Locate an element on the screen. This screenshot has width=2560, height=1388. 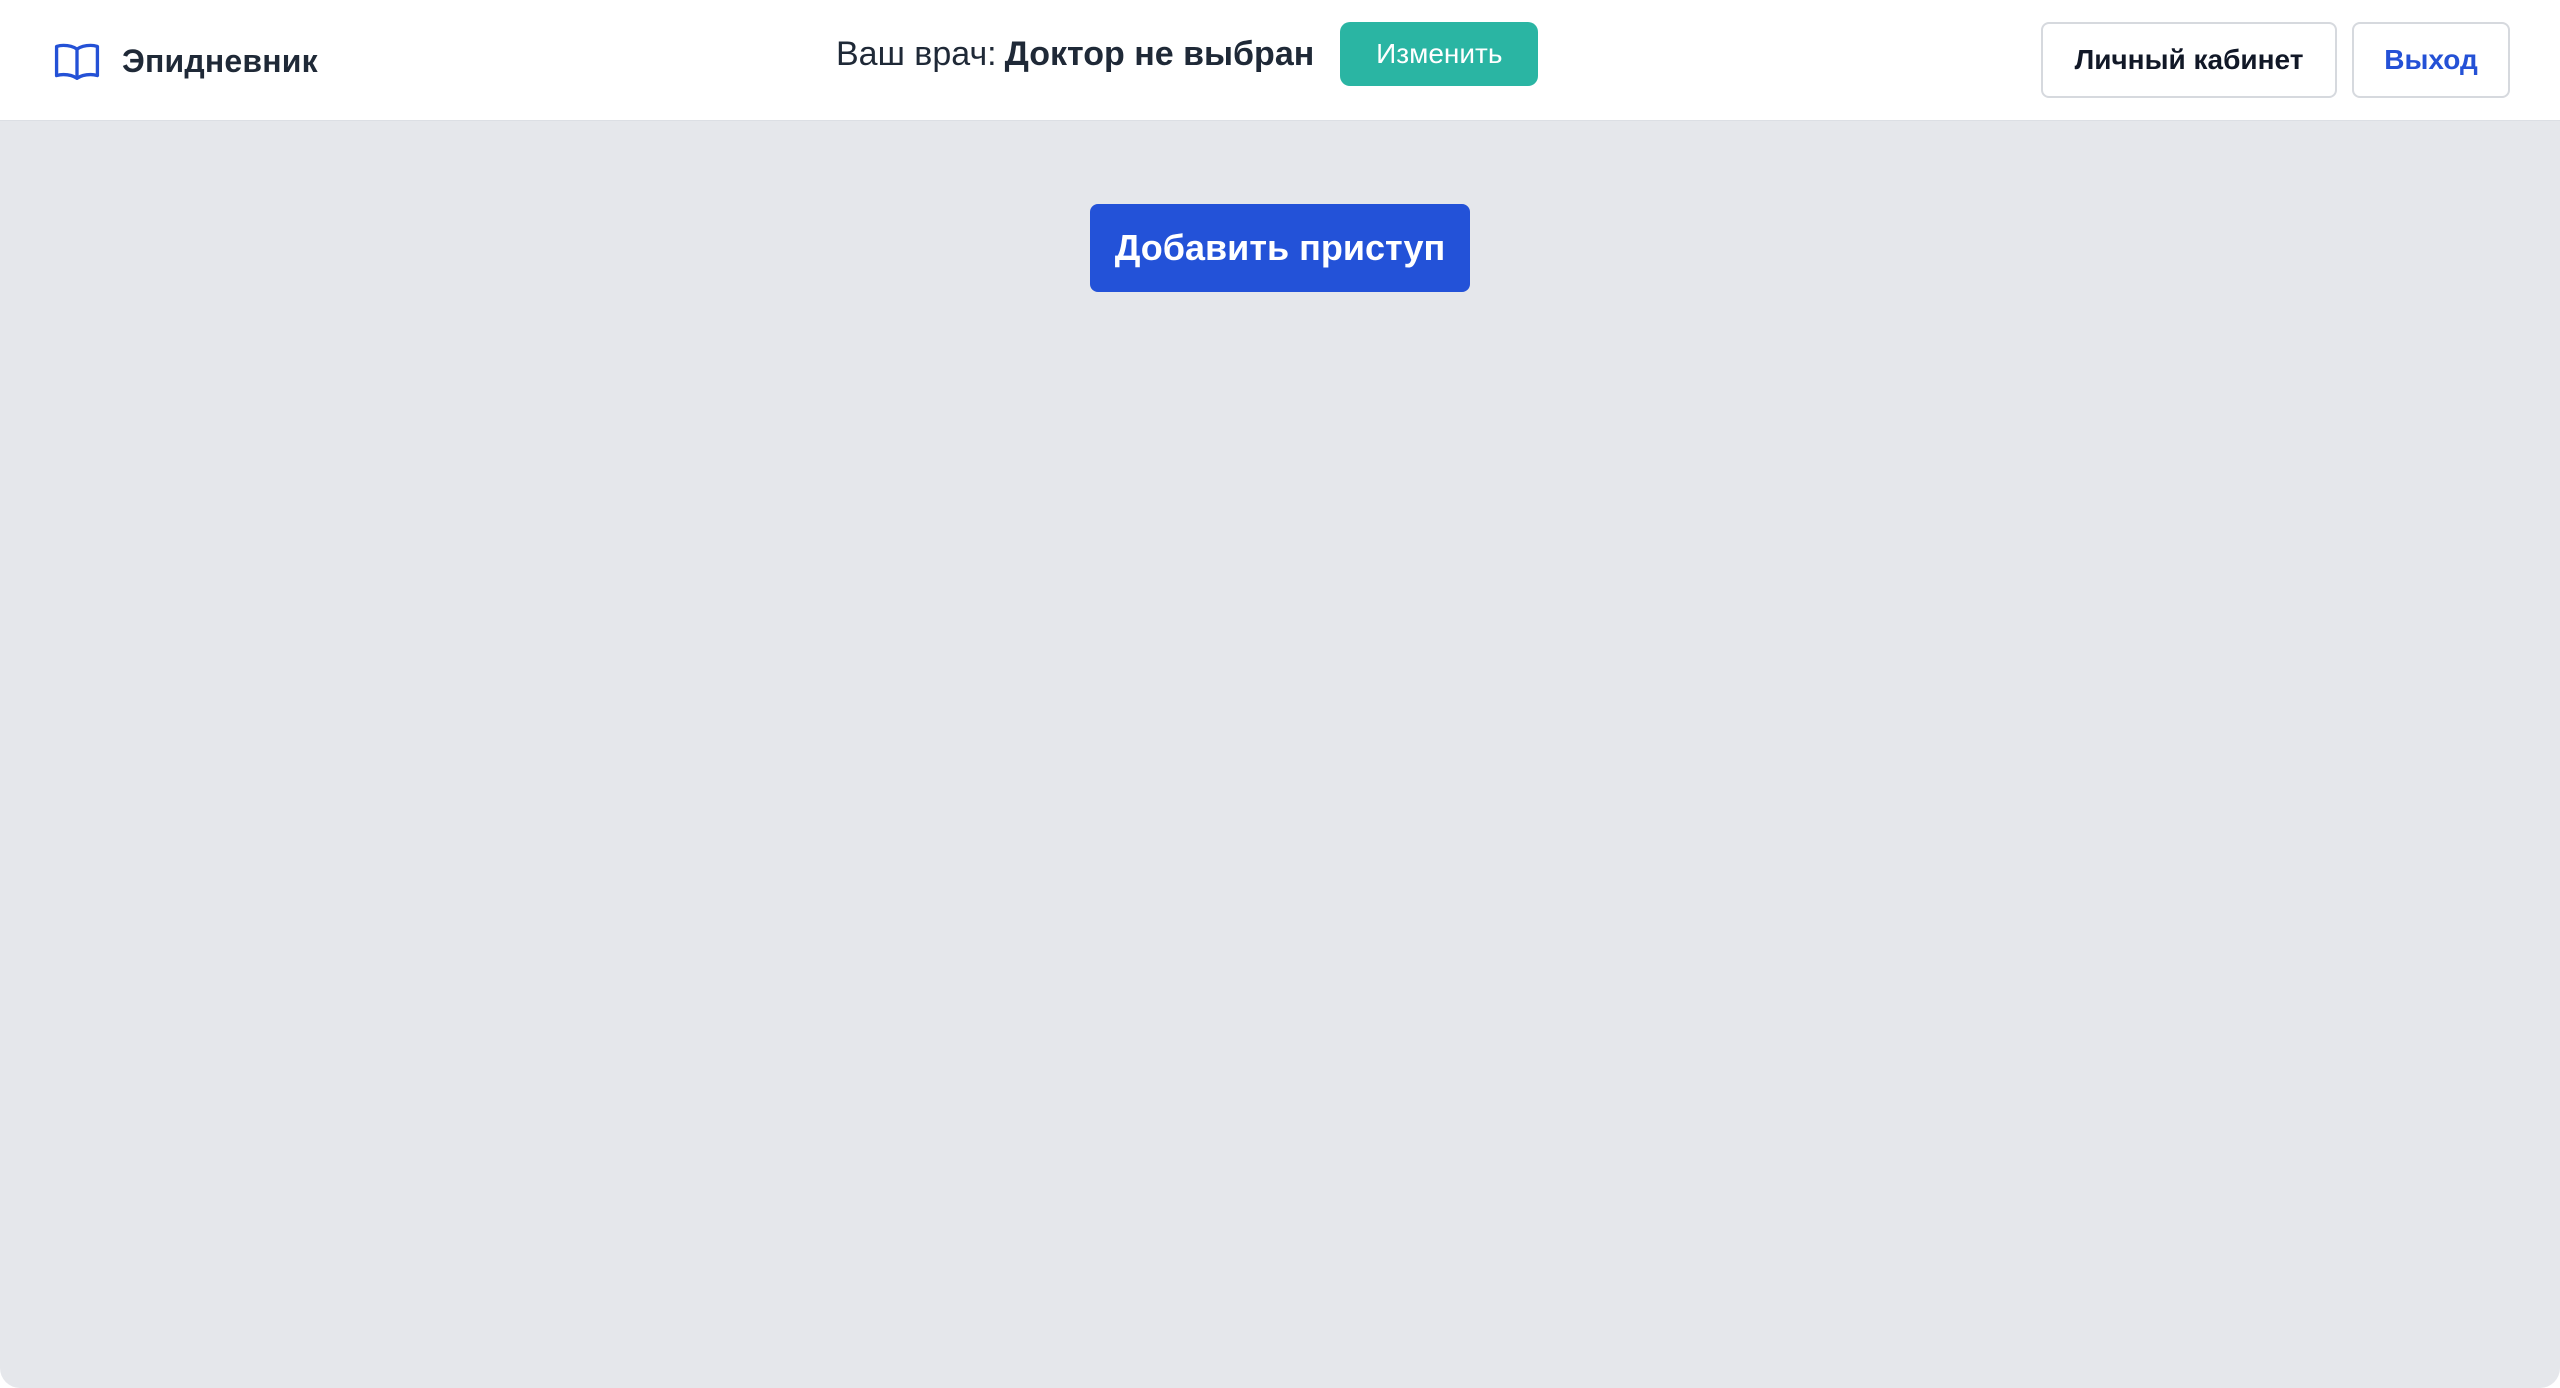
brand-name: Эпидневник is located at coordinates (220, 60).